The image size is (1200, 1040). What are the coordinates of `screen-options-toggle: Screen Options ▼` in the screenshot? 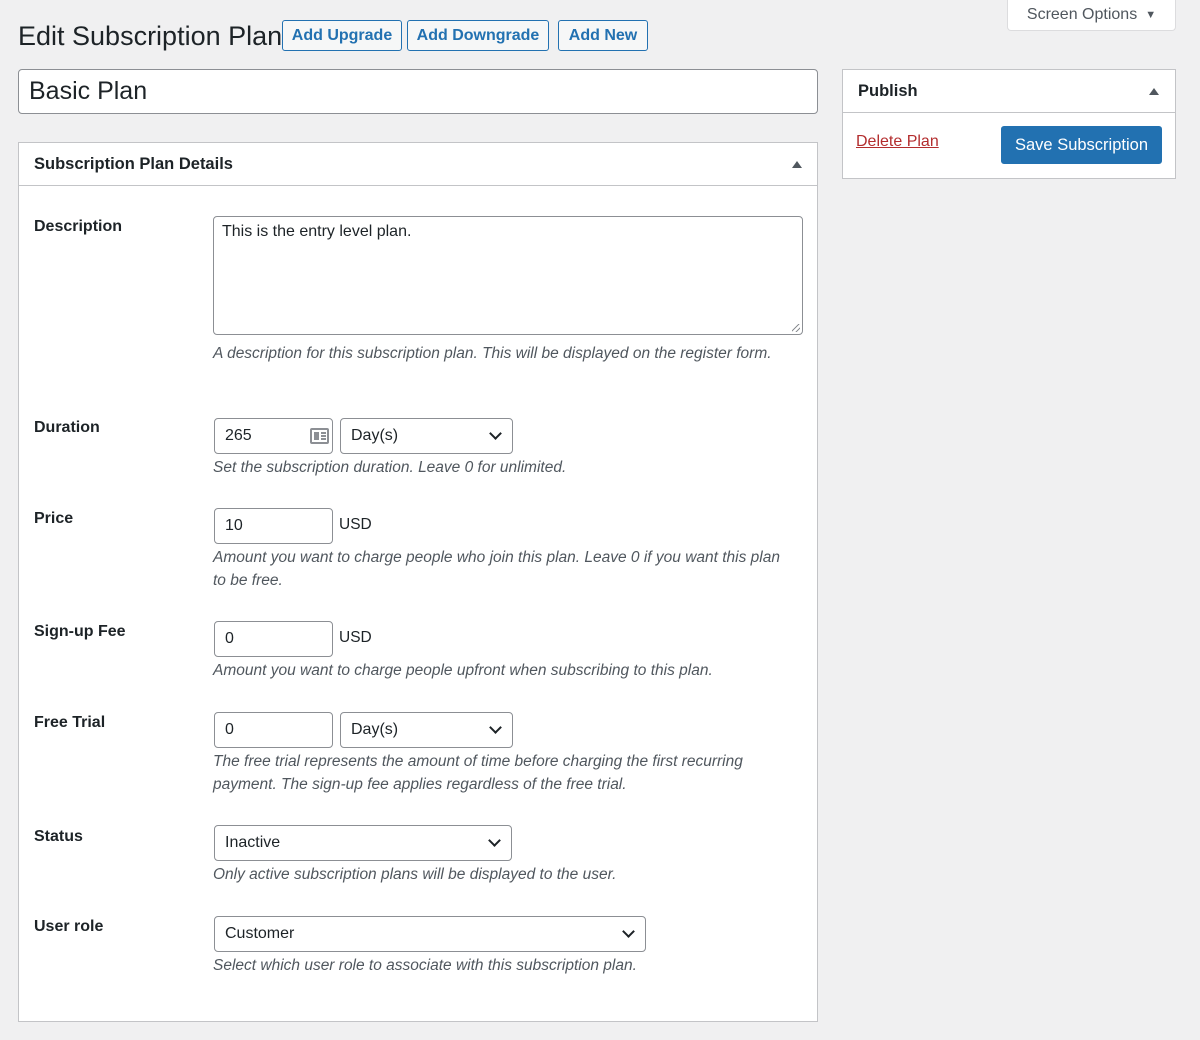 It's located at (1091, 15).